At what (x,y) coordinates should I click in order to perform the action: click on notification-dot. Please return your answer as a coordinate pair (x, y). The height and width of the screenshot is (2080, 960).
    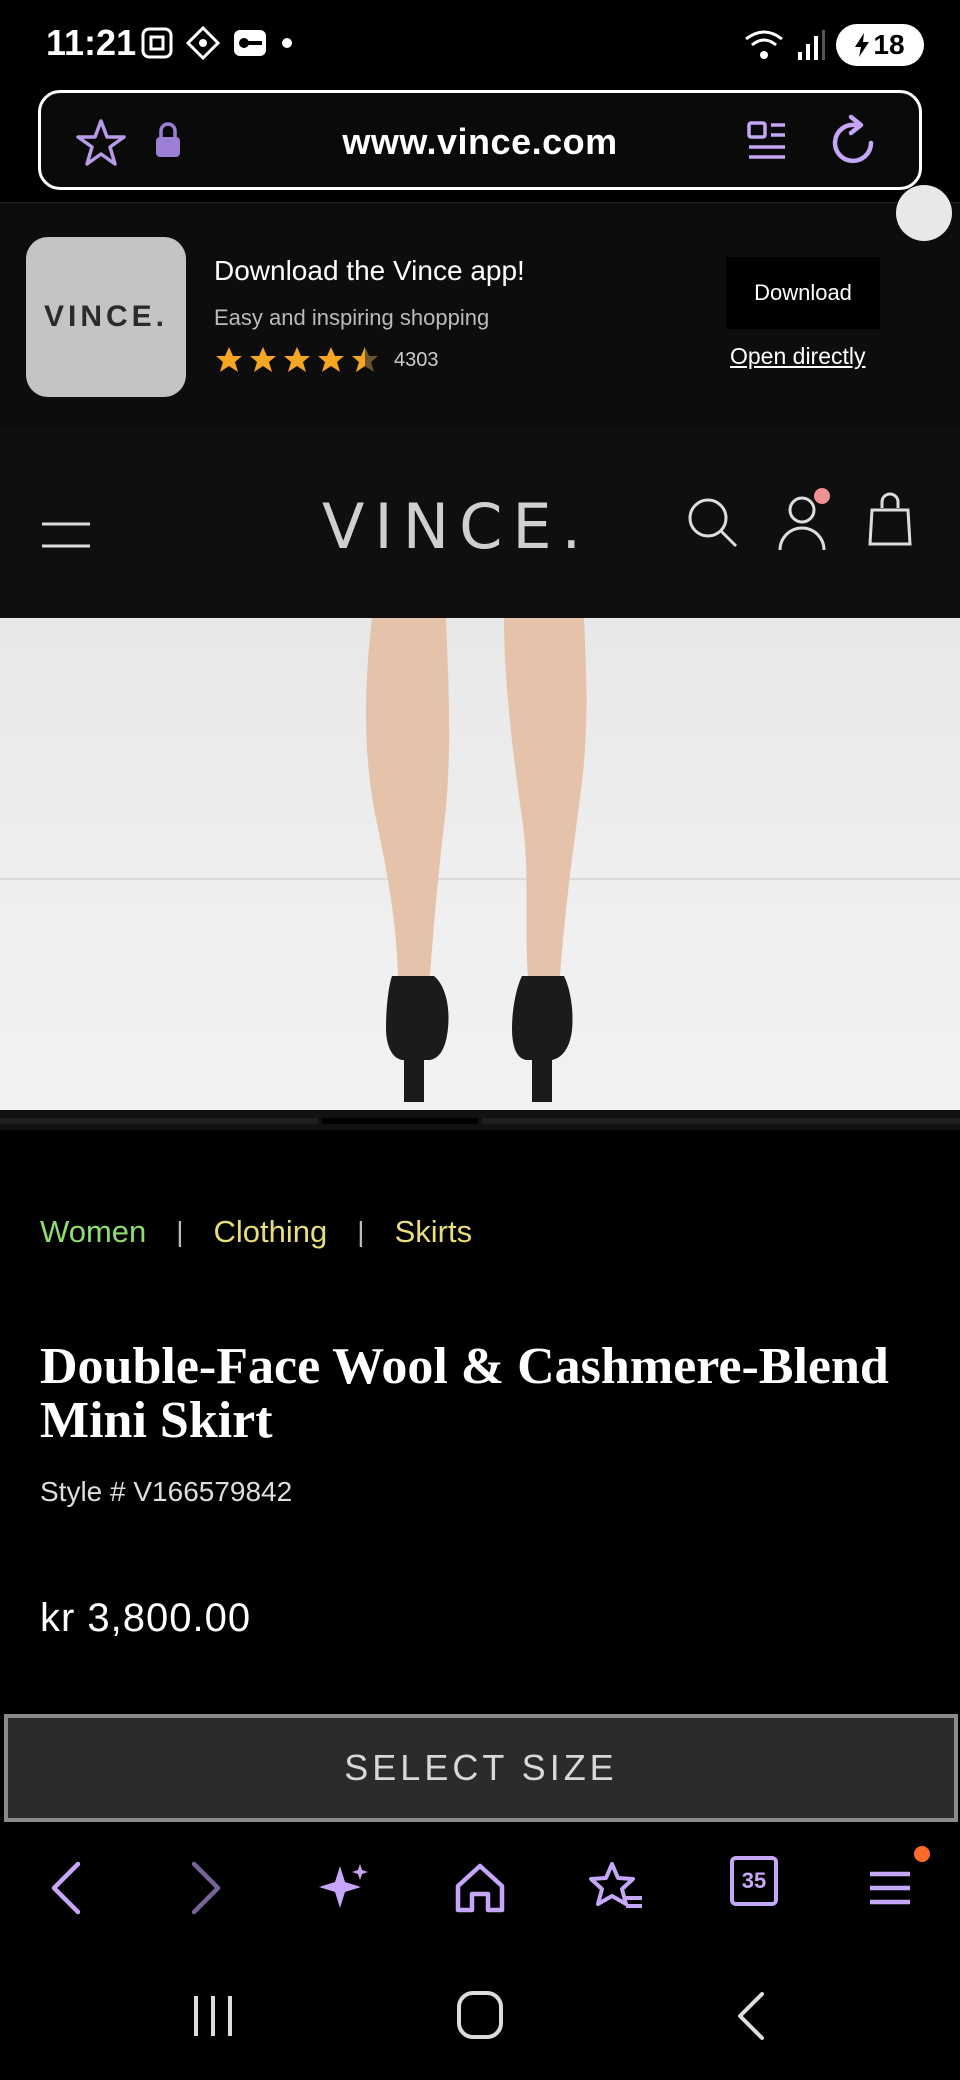
    Looking at the image, I should click on (822, 496).